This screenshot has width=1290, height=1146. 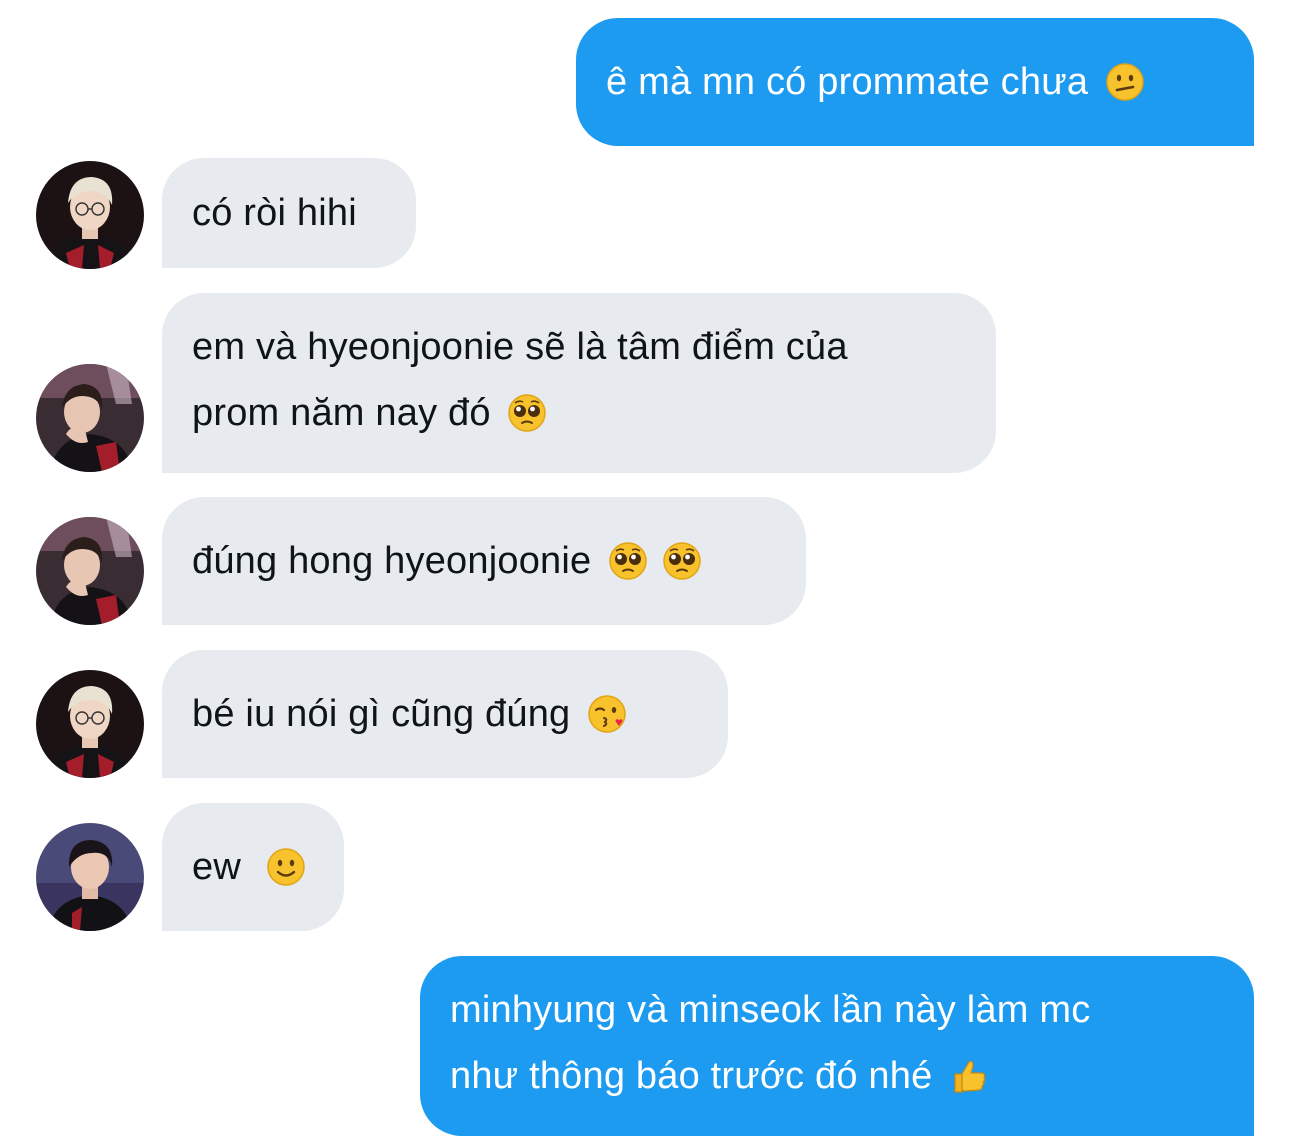 I want to click on slightly-smiling-face-icon, so click(x=286, y=867).